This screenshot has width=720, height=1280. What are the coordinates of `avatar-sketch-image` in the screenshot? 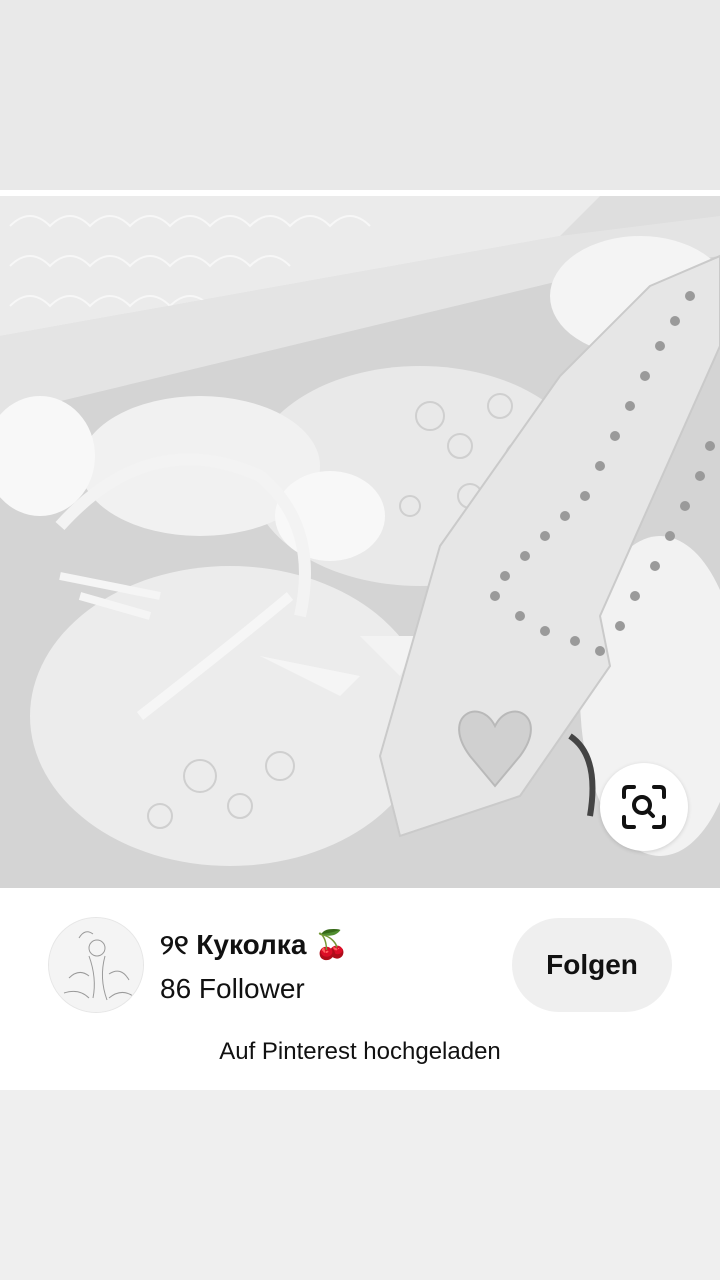 It's located at (96, 965).